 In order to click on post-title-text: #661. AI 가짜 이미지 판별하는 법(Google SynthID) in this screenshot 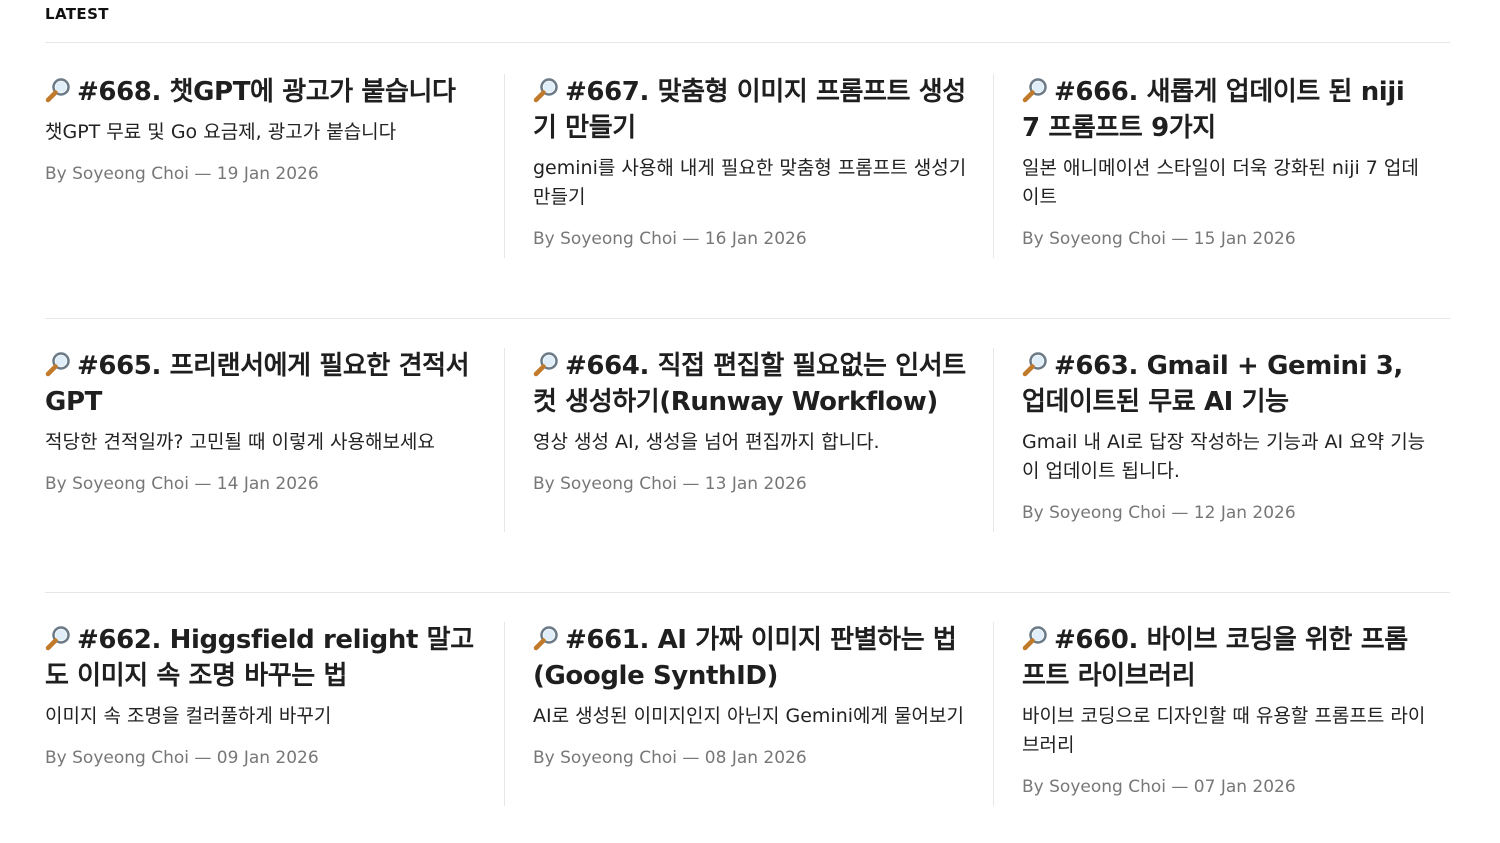, I will do `click(745, 658)`.